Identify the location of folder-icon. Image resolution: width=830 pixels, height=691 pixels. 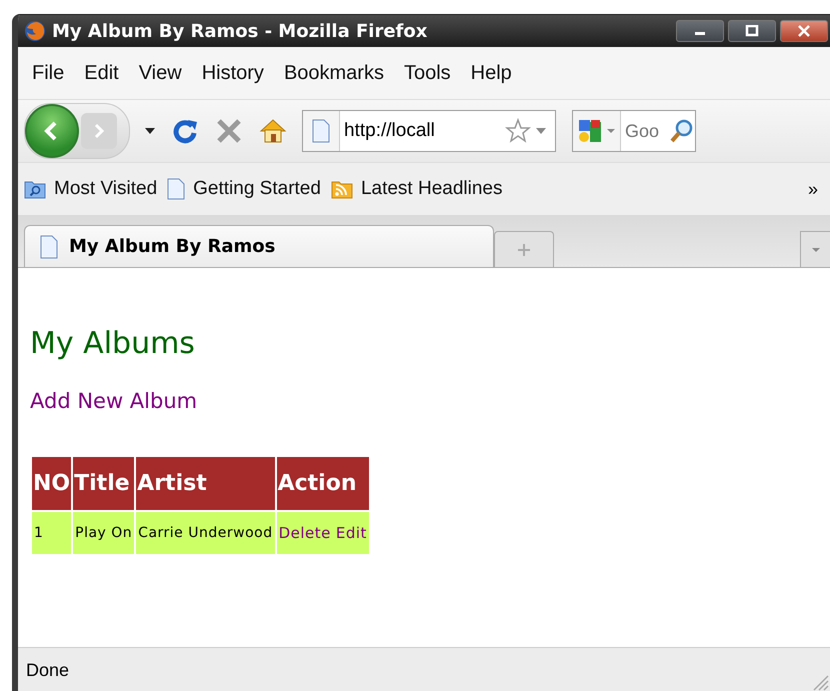
(35, 189).